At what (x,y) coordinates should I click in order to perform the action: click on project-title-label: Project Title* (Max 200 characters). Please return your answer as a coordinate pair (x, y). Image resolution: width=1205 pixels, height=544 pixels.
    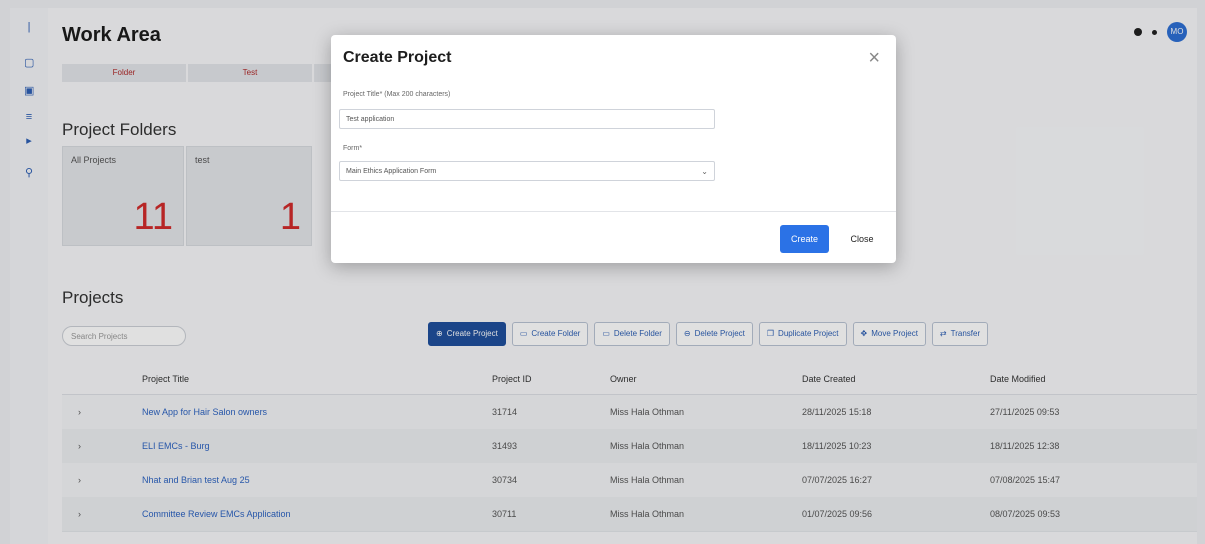
    Looking at the image, I should click on (397, 94).